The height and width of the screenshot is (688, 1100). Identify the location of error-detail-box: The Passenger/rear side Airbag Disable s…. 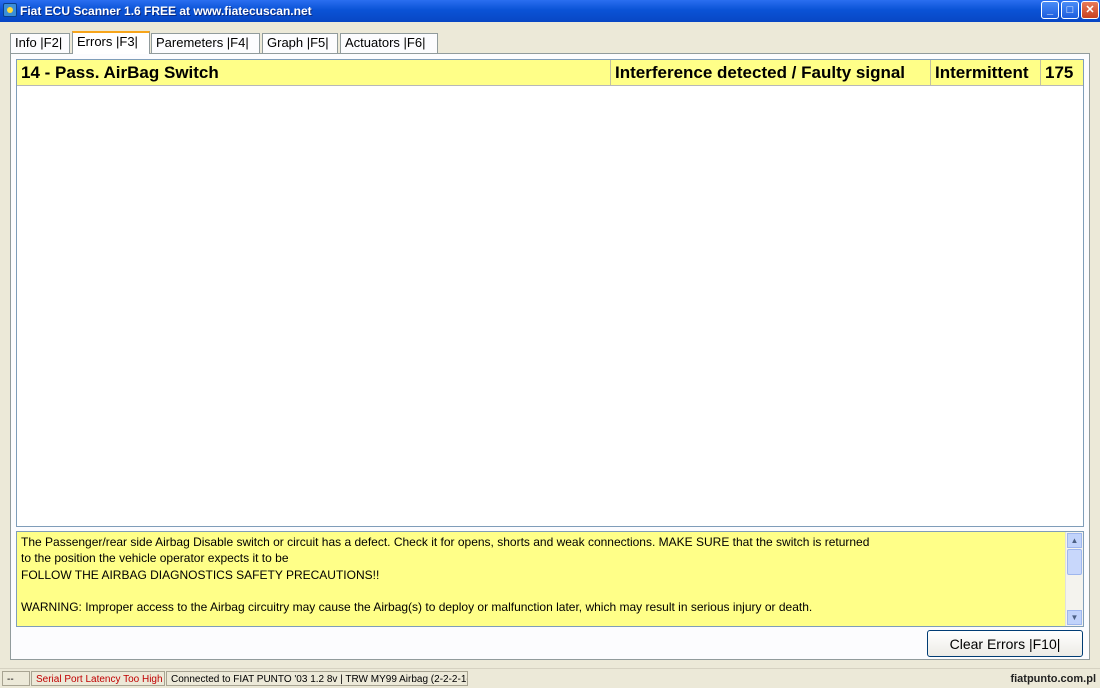
(550, 579).